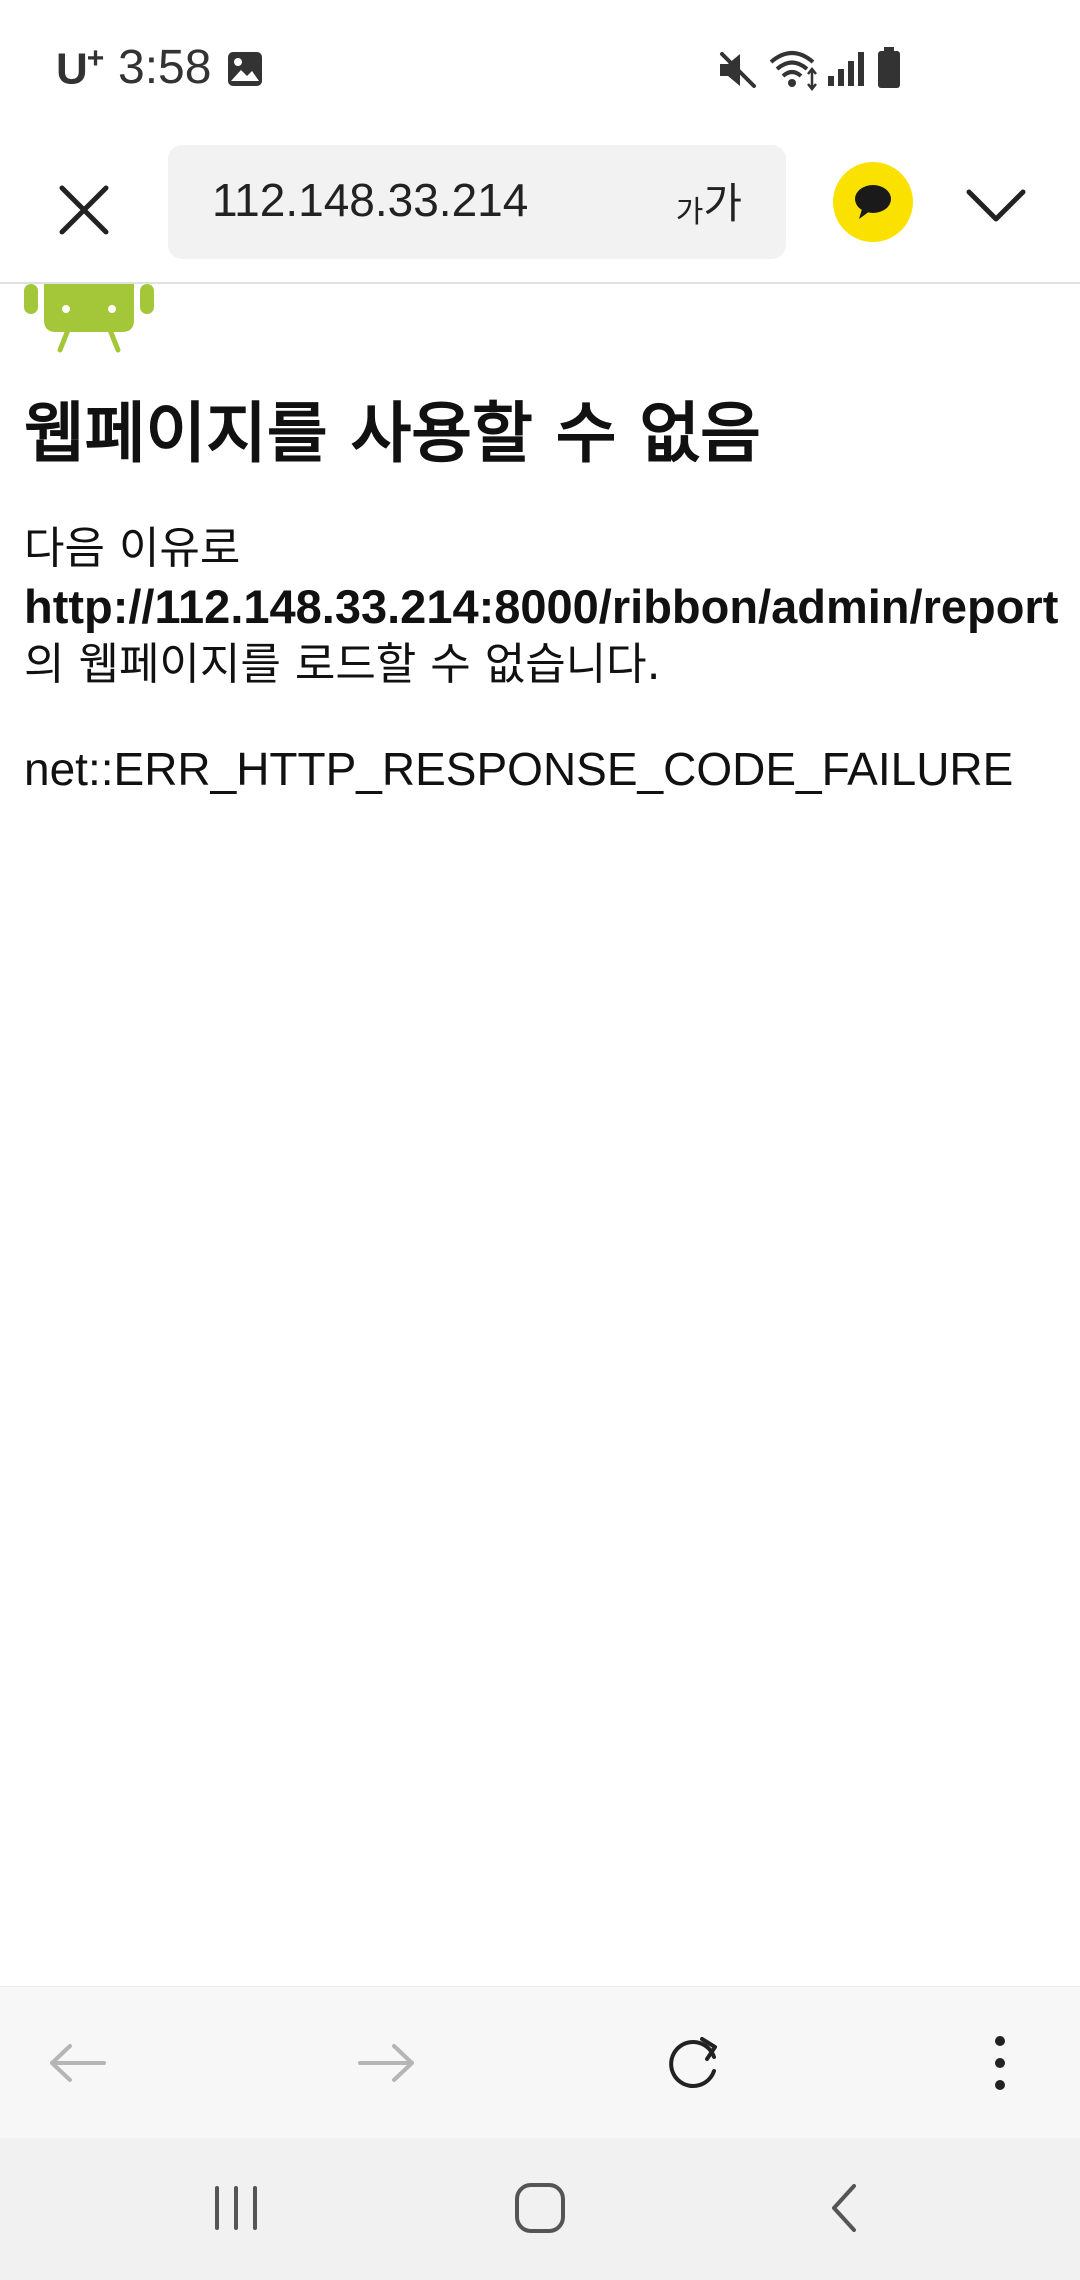 This screenshot has height=2280, width=1080. I want to click on carrier-name: U, so click(72, 69).